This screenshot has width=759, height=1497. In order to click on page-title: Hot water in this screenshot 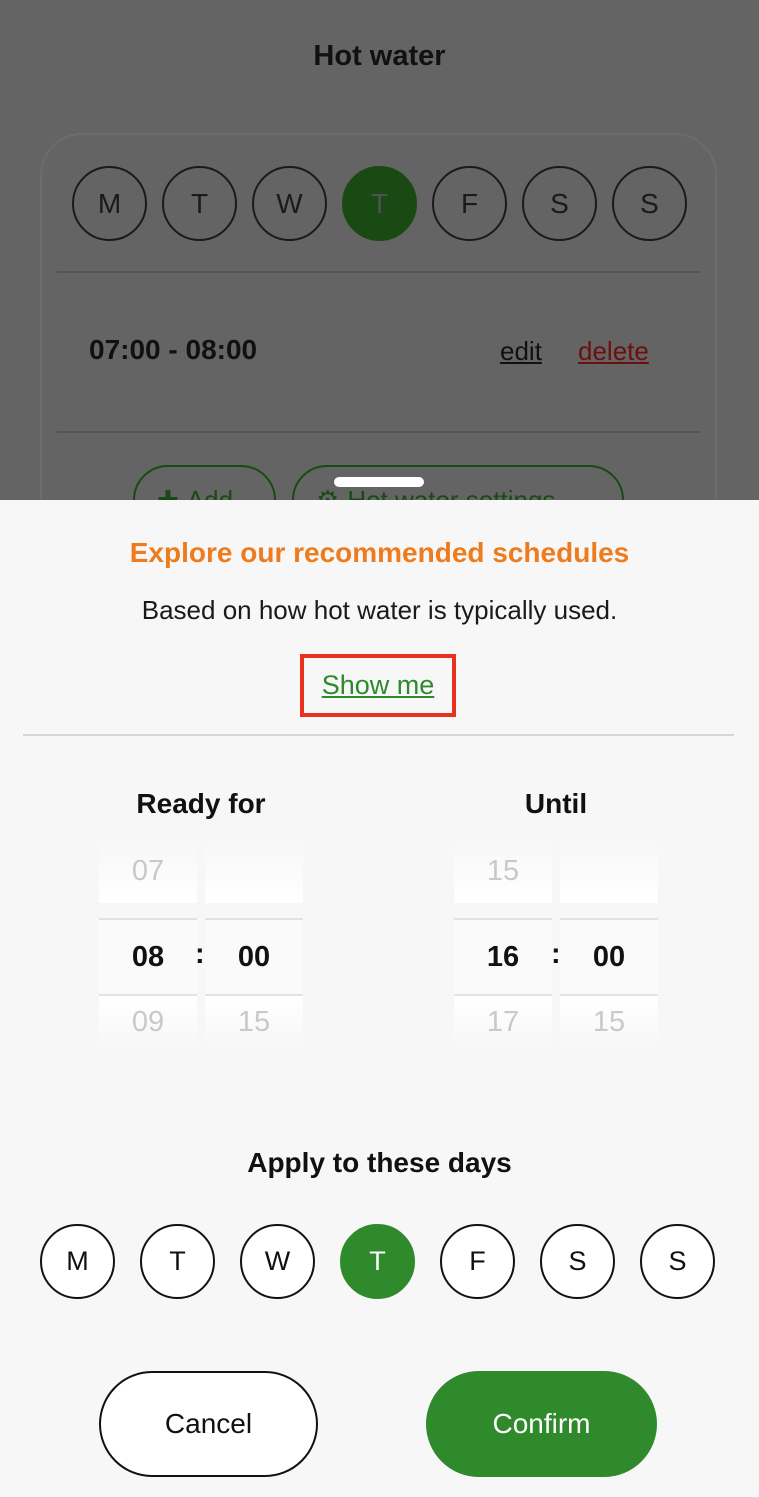, I will do `click(379, 56)`.